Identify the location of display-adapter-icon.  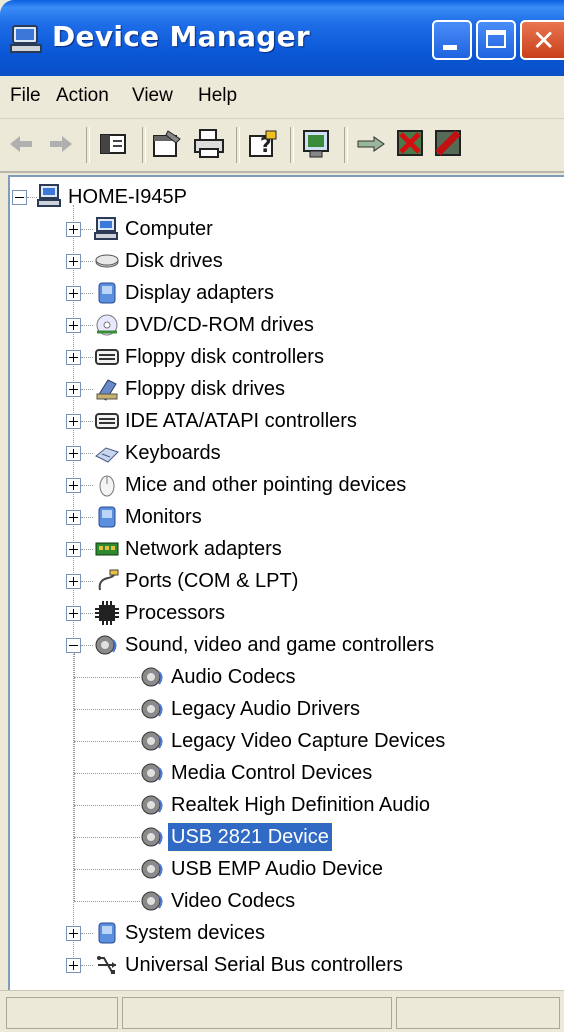
(107, 293).